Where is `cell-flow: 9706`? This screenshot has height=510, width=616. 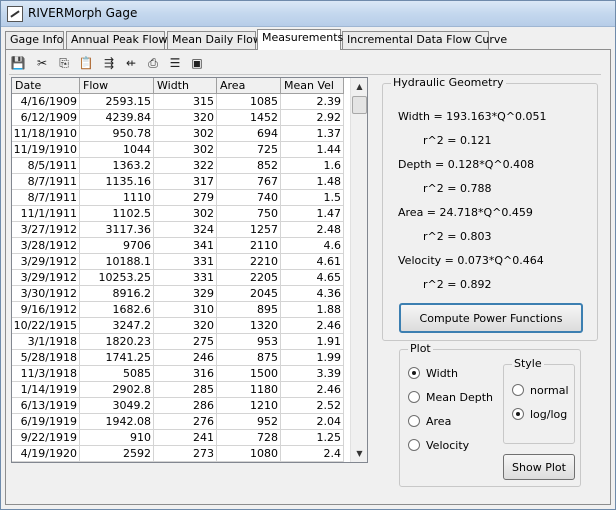 cell-flow: 9706 is located at coordinates (117, 246).